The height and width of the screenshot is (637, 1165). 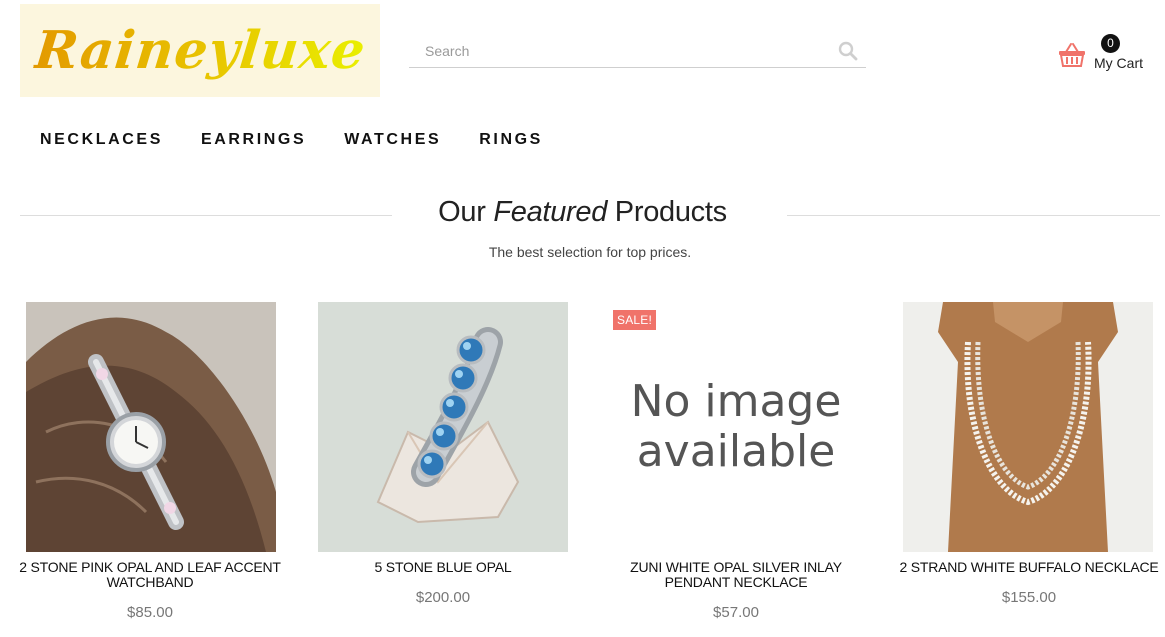 What do you see at coordinates (1029, 597) in the screenshot?
I see `product-price: $155.00` at bounding box center [1029, 597].